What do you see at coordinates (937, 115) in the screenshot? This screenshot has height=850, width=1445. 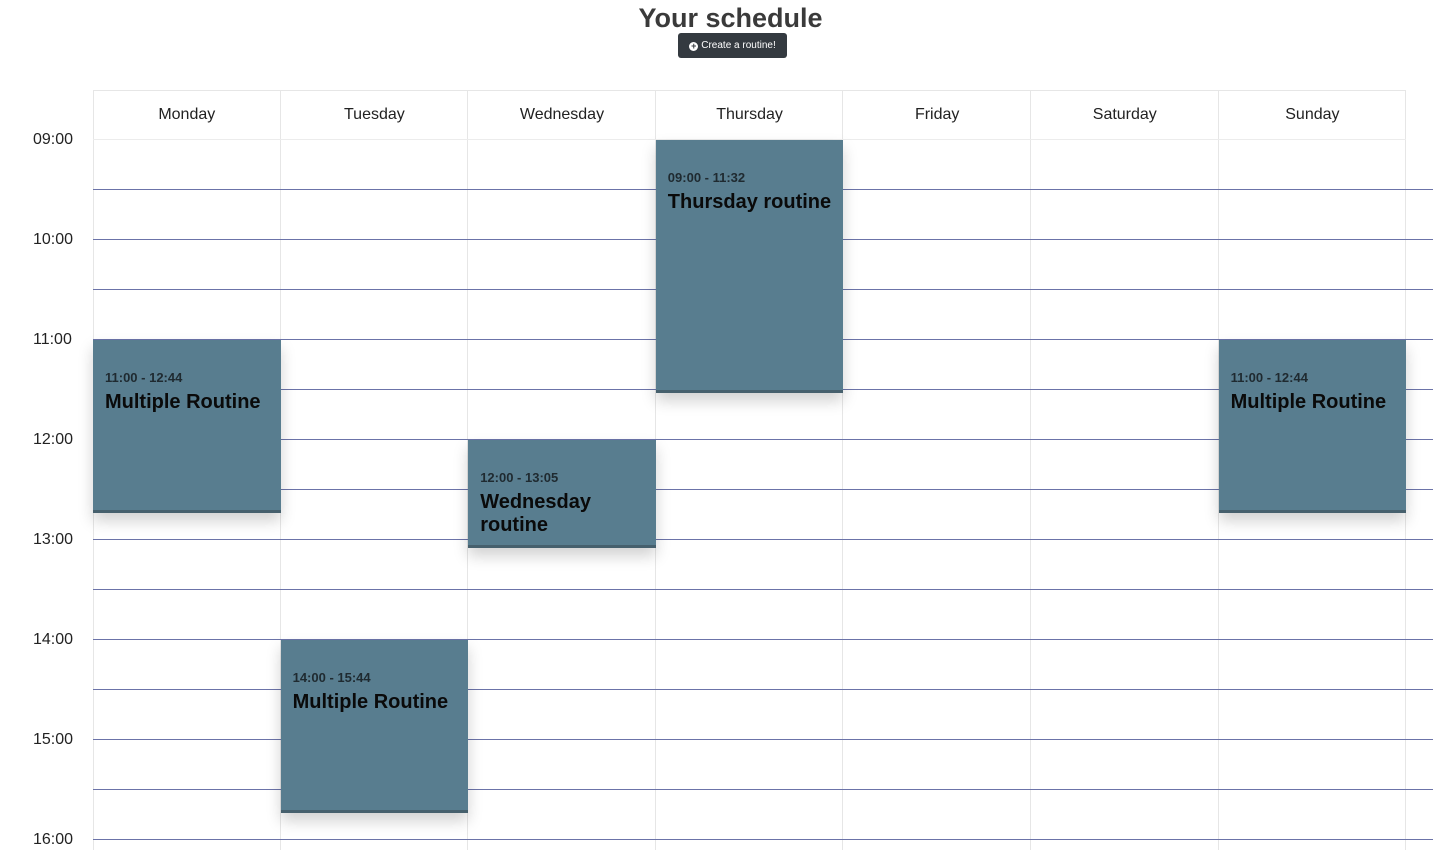 I see `day-header-friday: Friday` at bounding box center [937, 115].